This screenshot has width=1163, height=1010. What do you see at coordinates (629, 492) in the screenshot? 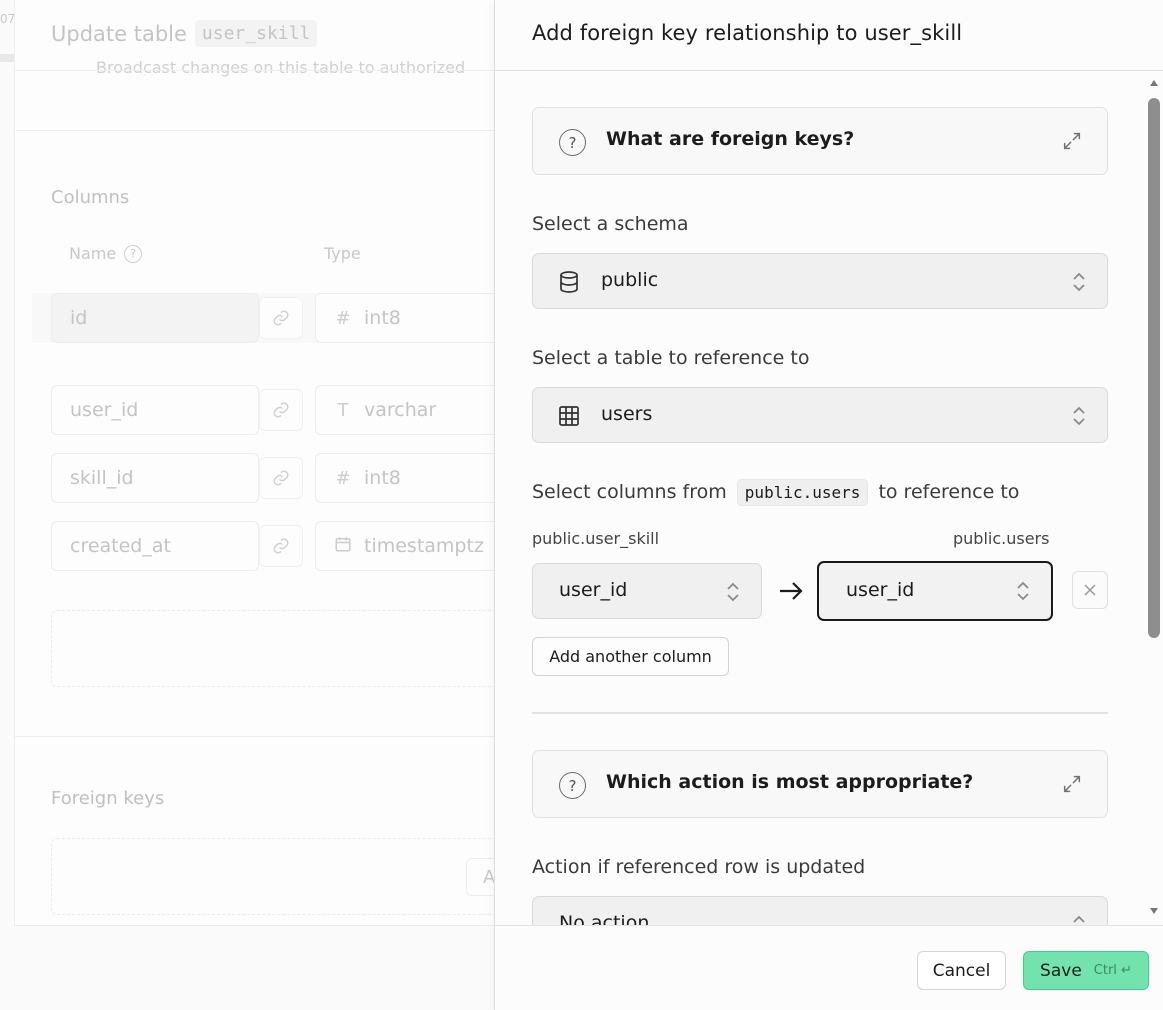
I see `columns-label-pre: Select columns from` at bounding box center [629, 492].